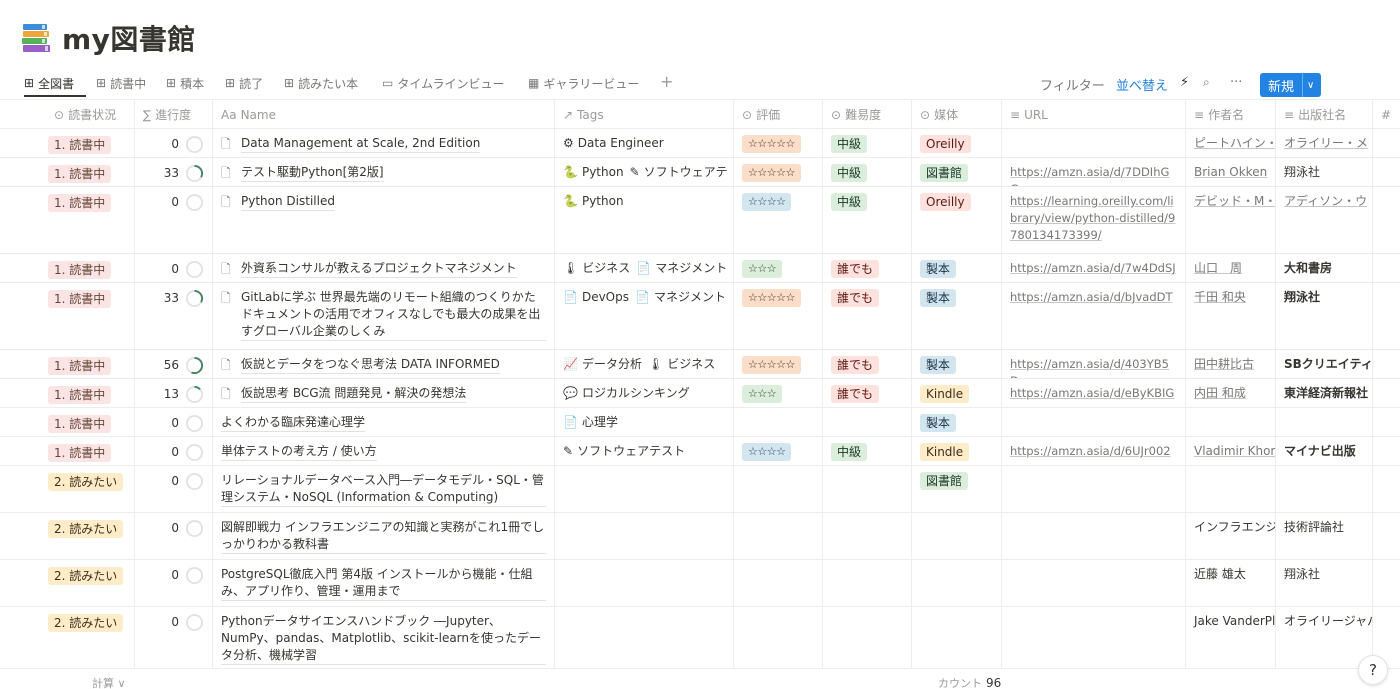  I want to click on url-cell: https://amzn.asia/d/7DDIhGG, so click(1094, 172).